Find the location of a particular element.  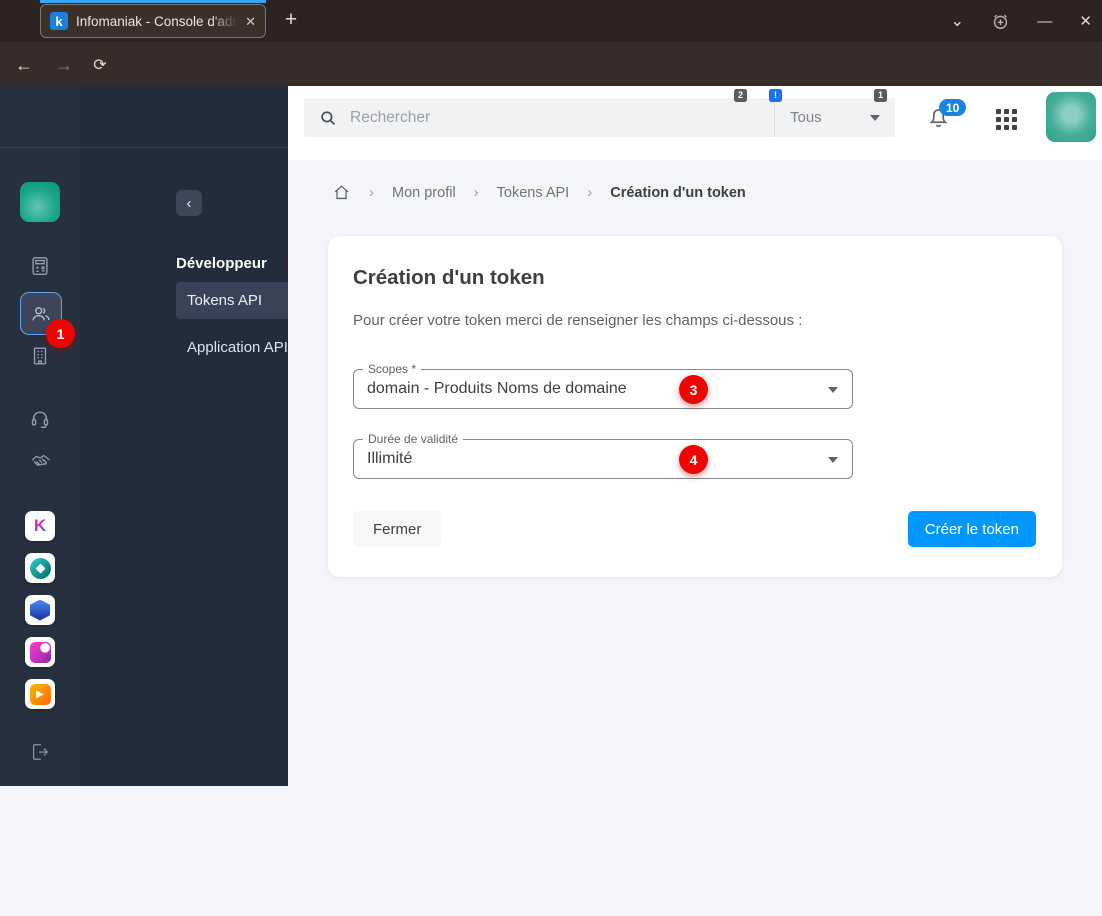

pink-app-icon is located at coordinates (40, 652).